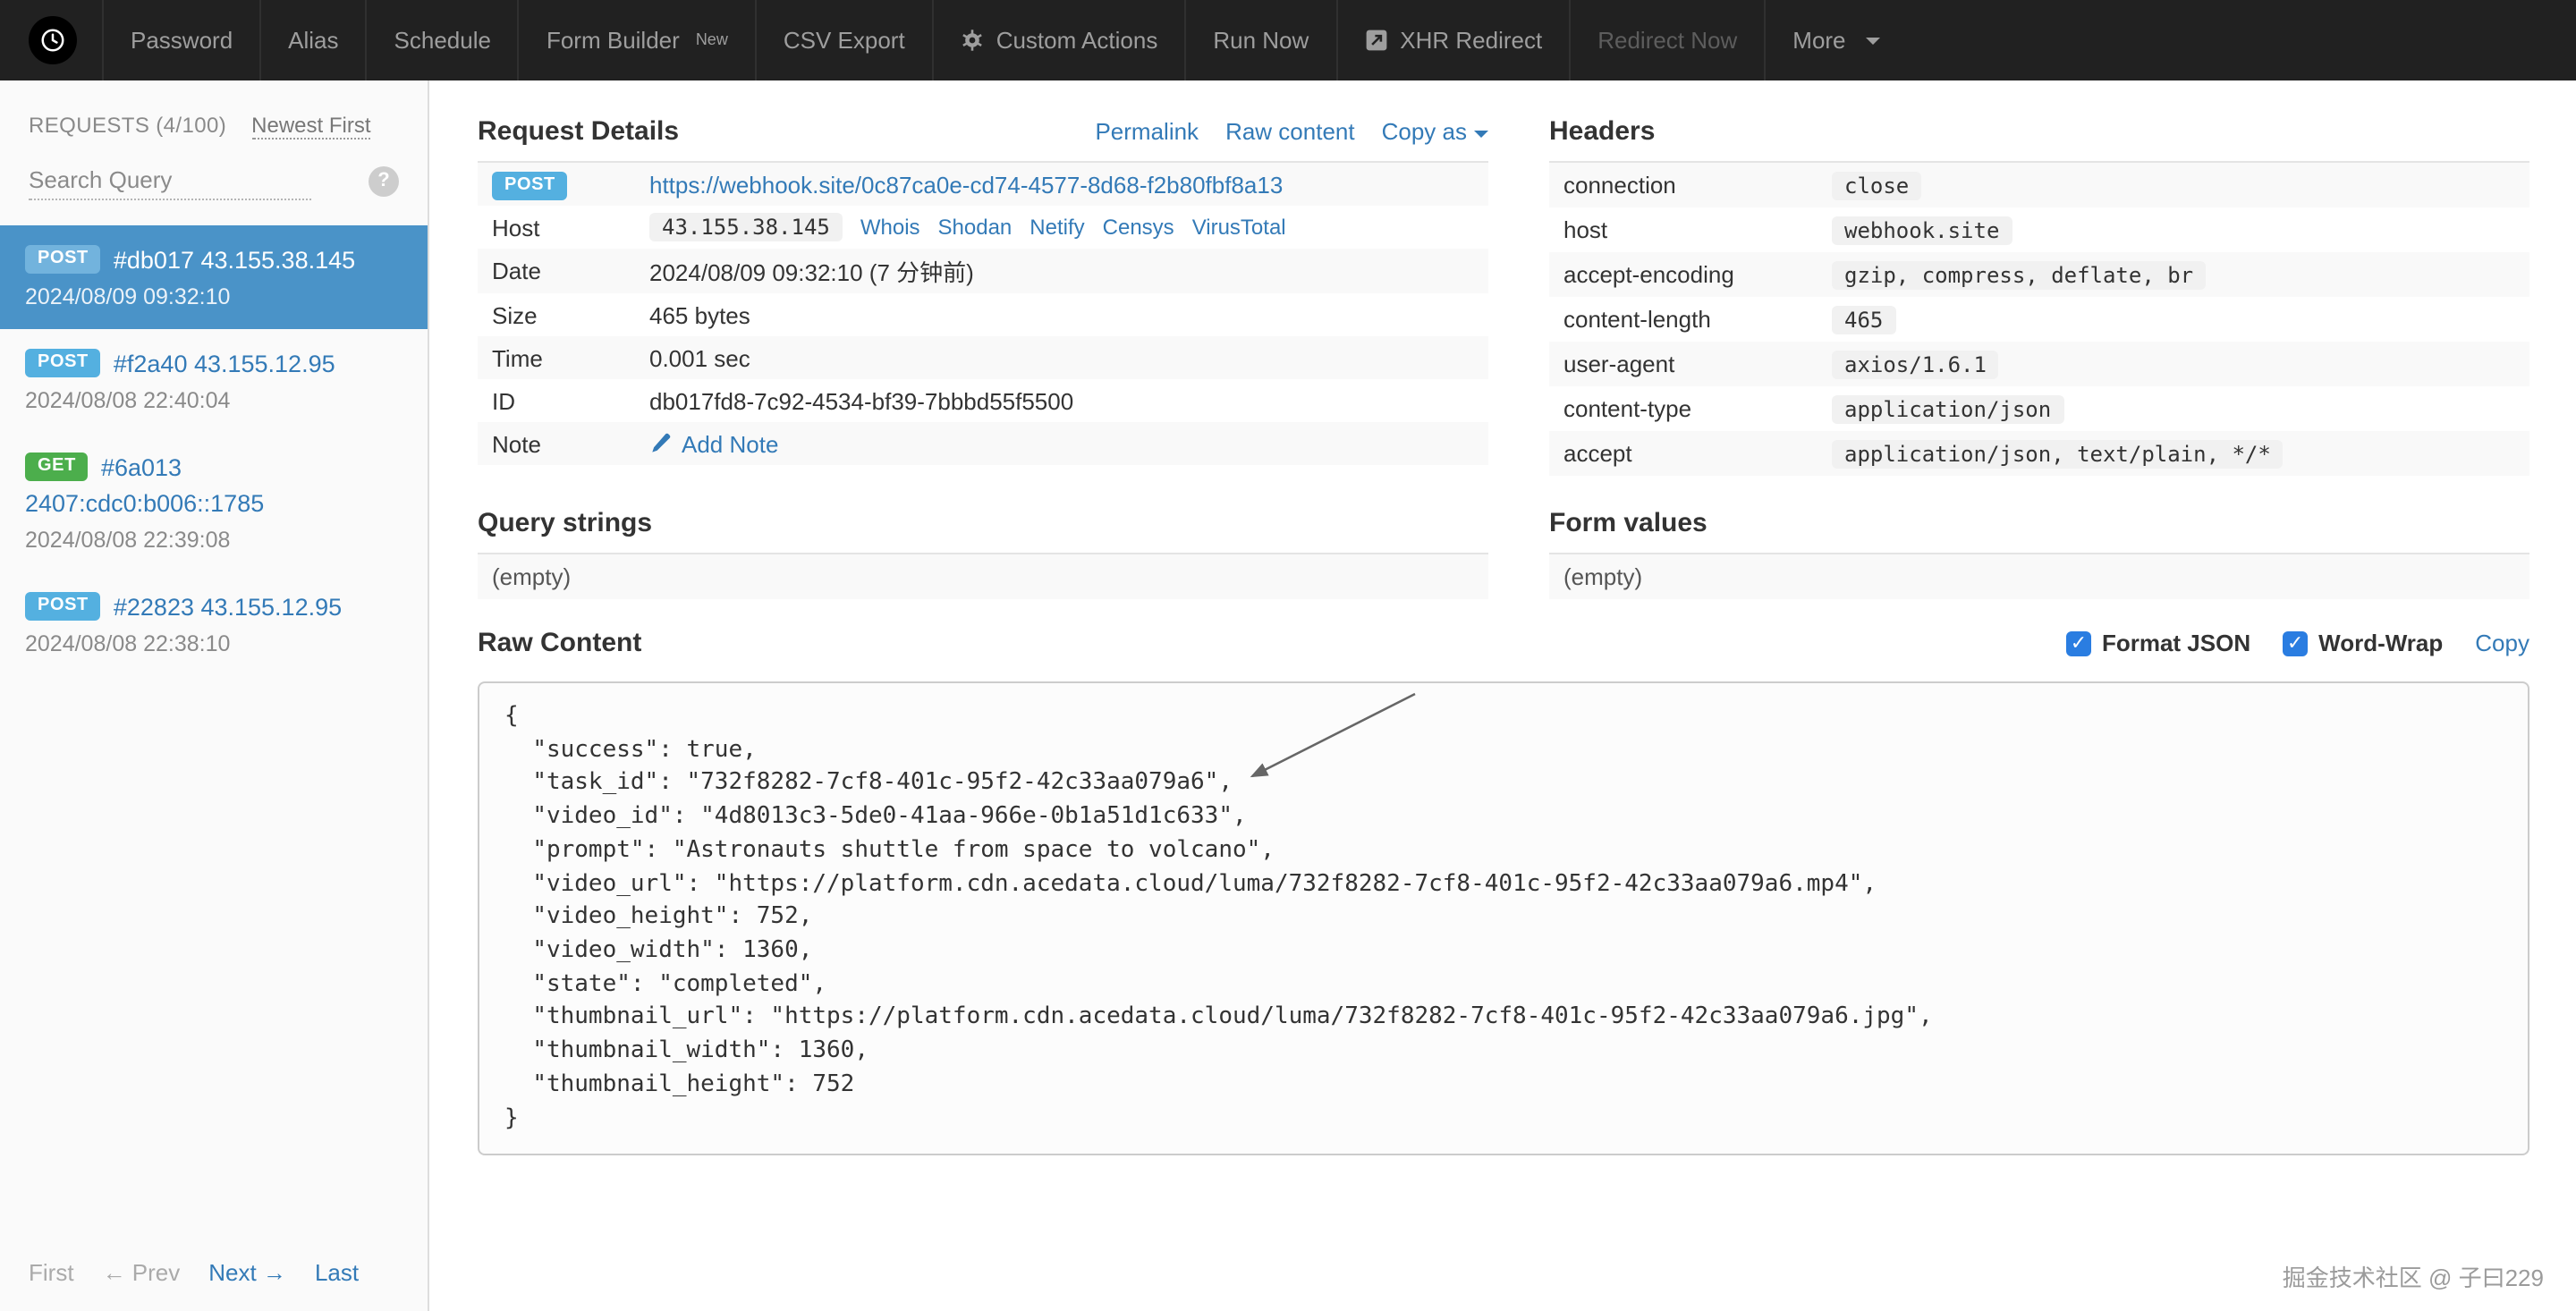 This screenshot has height=1311, width=2576. Describe the element at coordinates (213, 467) in the screenshot. I see `request-line: GET #6a013` at that location.